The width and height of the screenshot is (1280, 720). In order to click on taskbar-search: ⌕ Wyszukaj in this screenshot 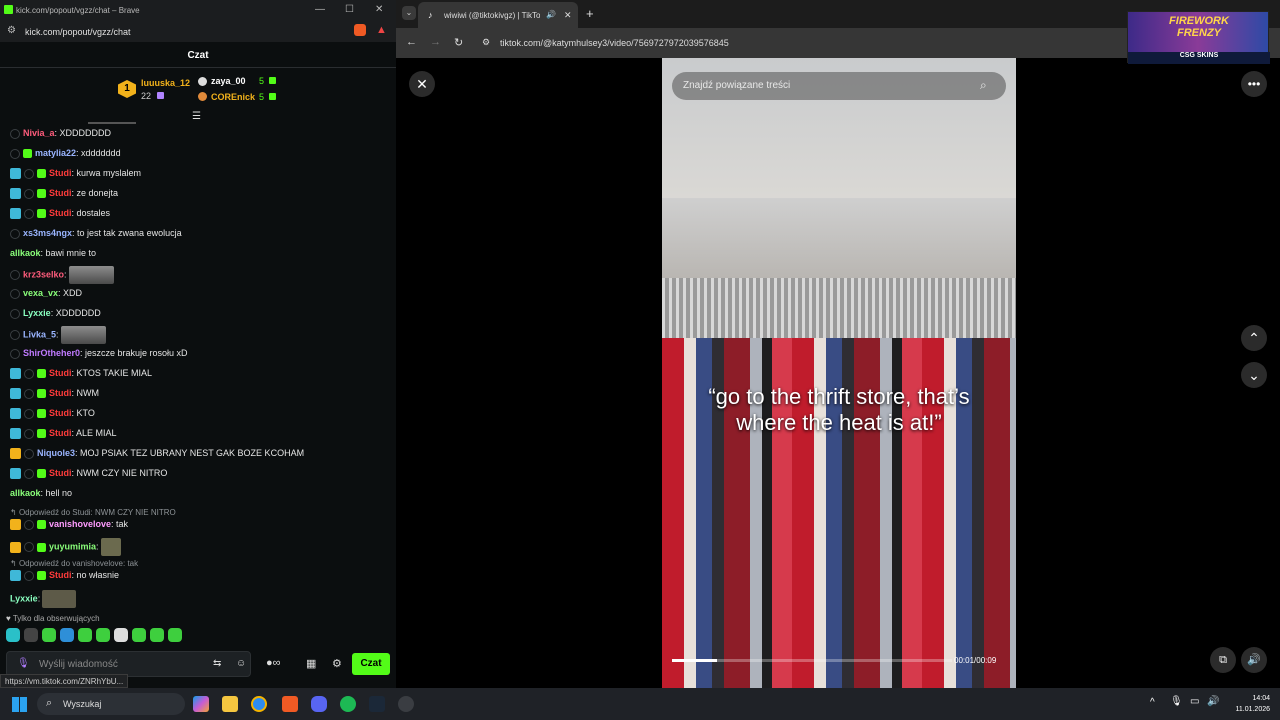, I will do `click(111, 704)`.